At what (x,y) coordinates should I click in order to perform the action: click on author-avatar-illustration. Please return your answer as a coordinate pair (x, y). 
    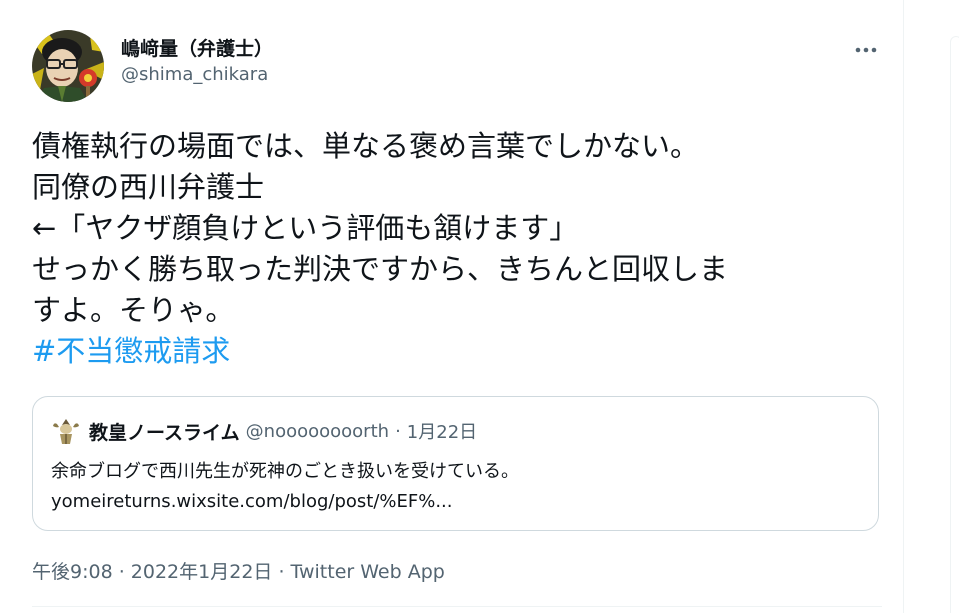
    Looking at the image, I should click on (68, 66).